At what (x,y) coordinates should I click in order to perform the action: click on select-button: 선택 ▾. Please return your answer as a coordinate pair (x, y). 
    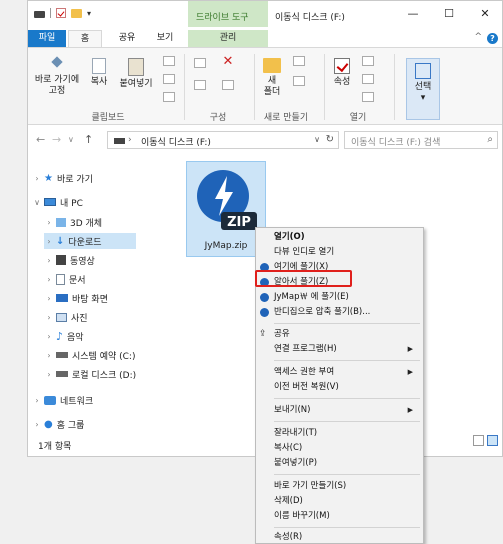
    Looking at the image, I should click on (423, 89).